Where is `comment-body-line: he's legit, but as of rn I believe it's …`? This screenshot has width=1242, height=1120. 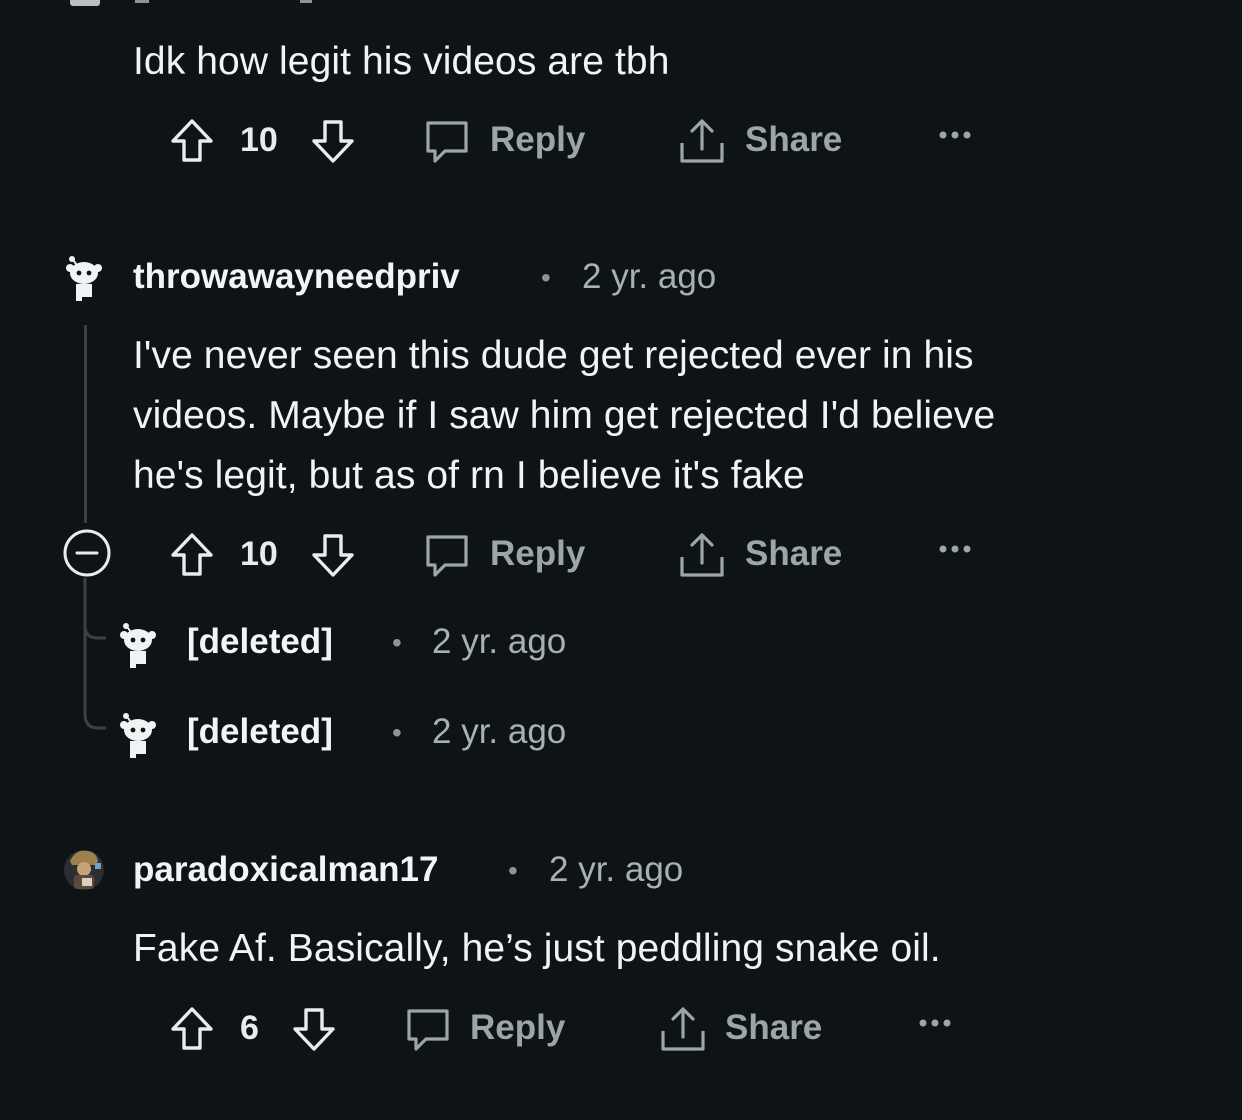
comment-body-line: he's legit, but as of rn I believe it's … is located at coordinates (469, 475).